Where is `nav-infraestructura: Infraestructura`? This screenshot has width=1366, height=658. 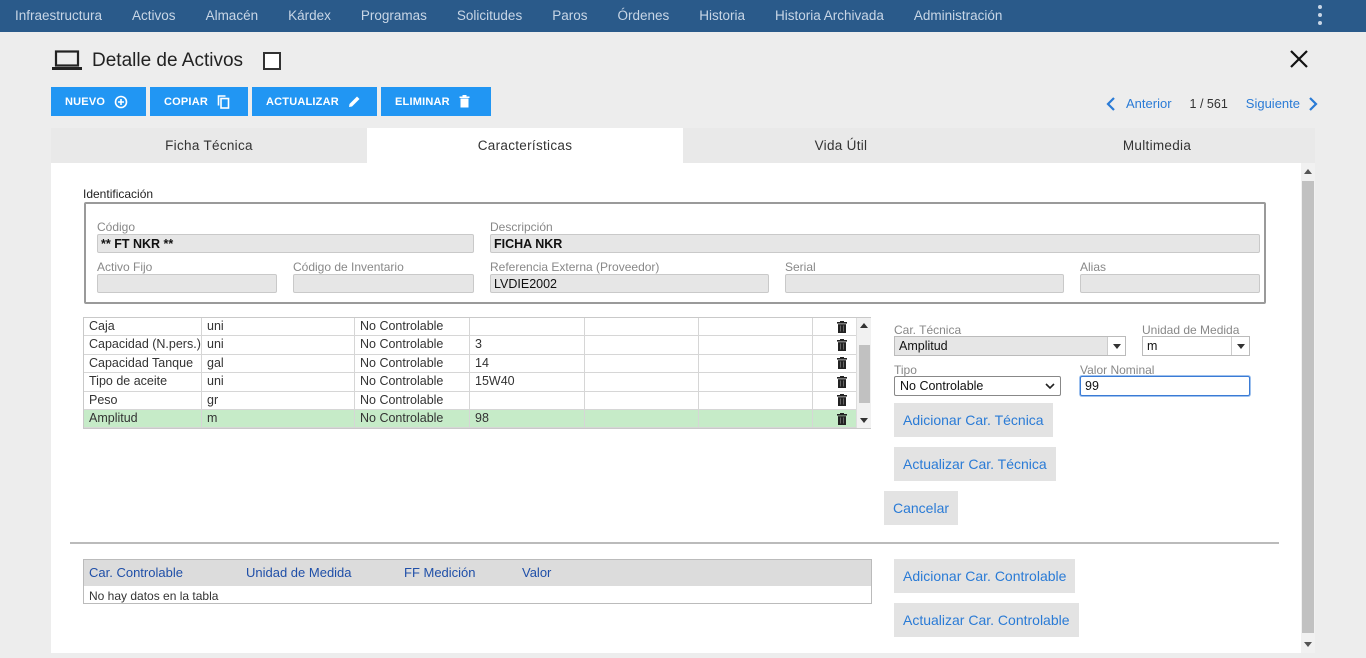
nav-infraestructura: Infraestructura is located at coordinates (58, 16).